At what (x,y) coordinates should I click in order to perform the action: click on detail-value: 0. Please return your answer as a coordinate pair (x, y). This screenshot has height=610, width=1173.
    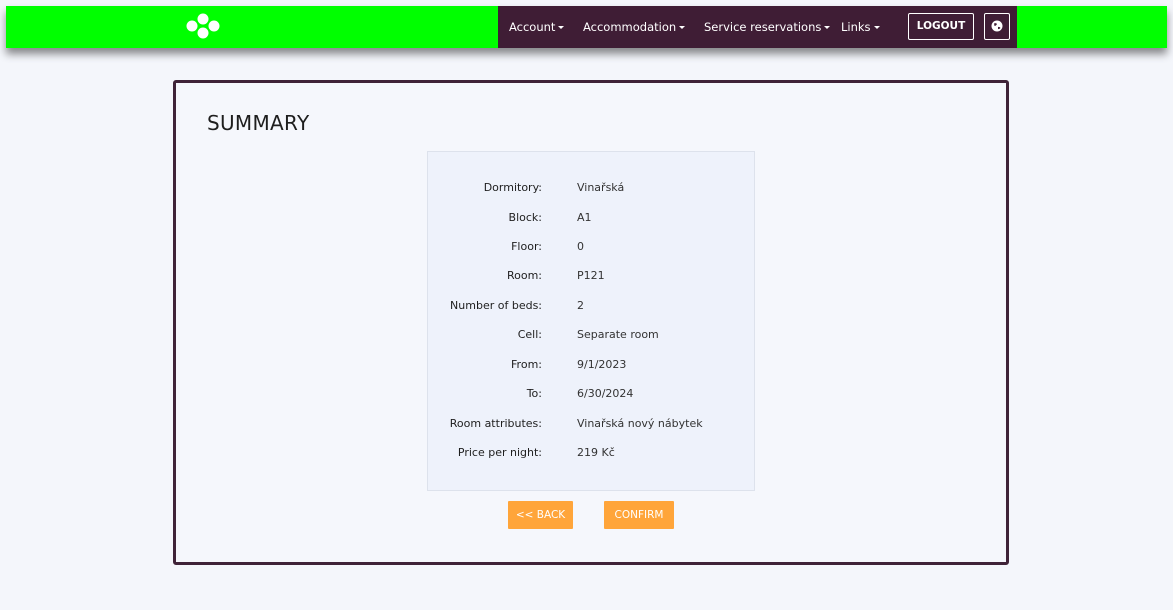
    Looking at the image, I should click on (580, 246).